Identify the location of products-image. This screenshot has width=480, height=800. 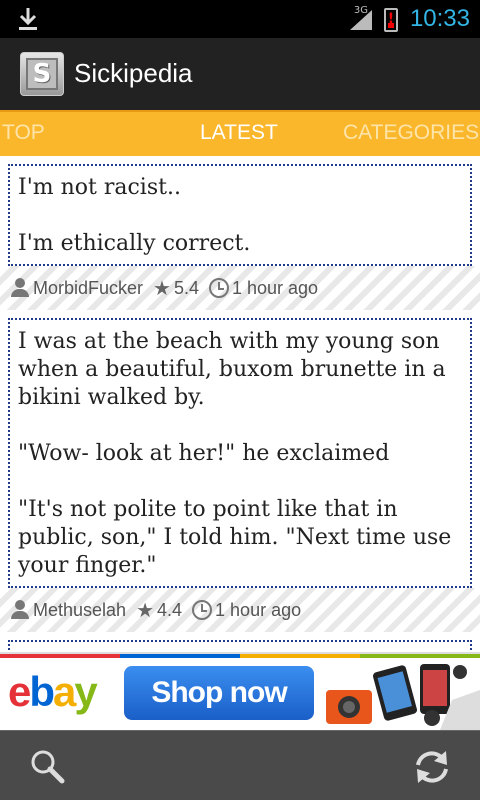
(403, 697).